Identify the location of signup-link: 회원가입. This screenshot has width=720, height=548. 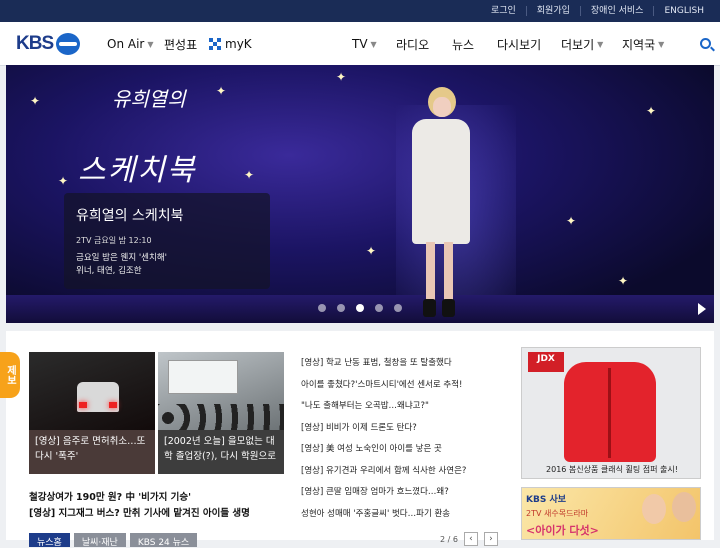
(552, 11).